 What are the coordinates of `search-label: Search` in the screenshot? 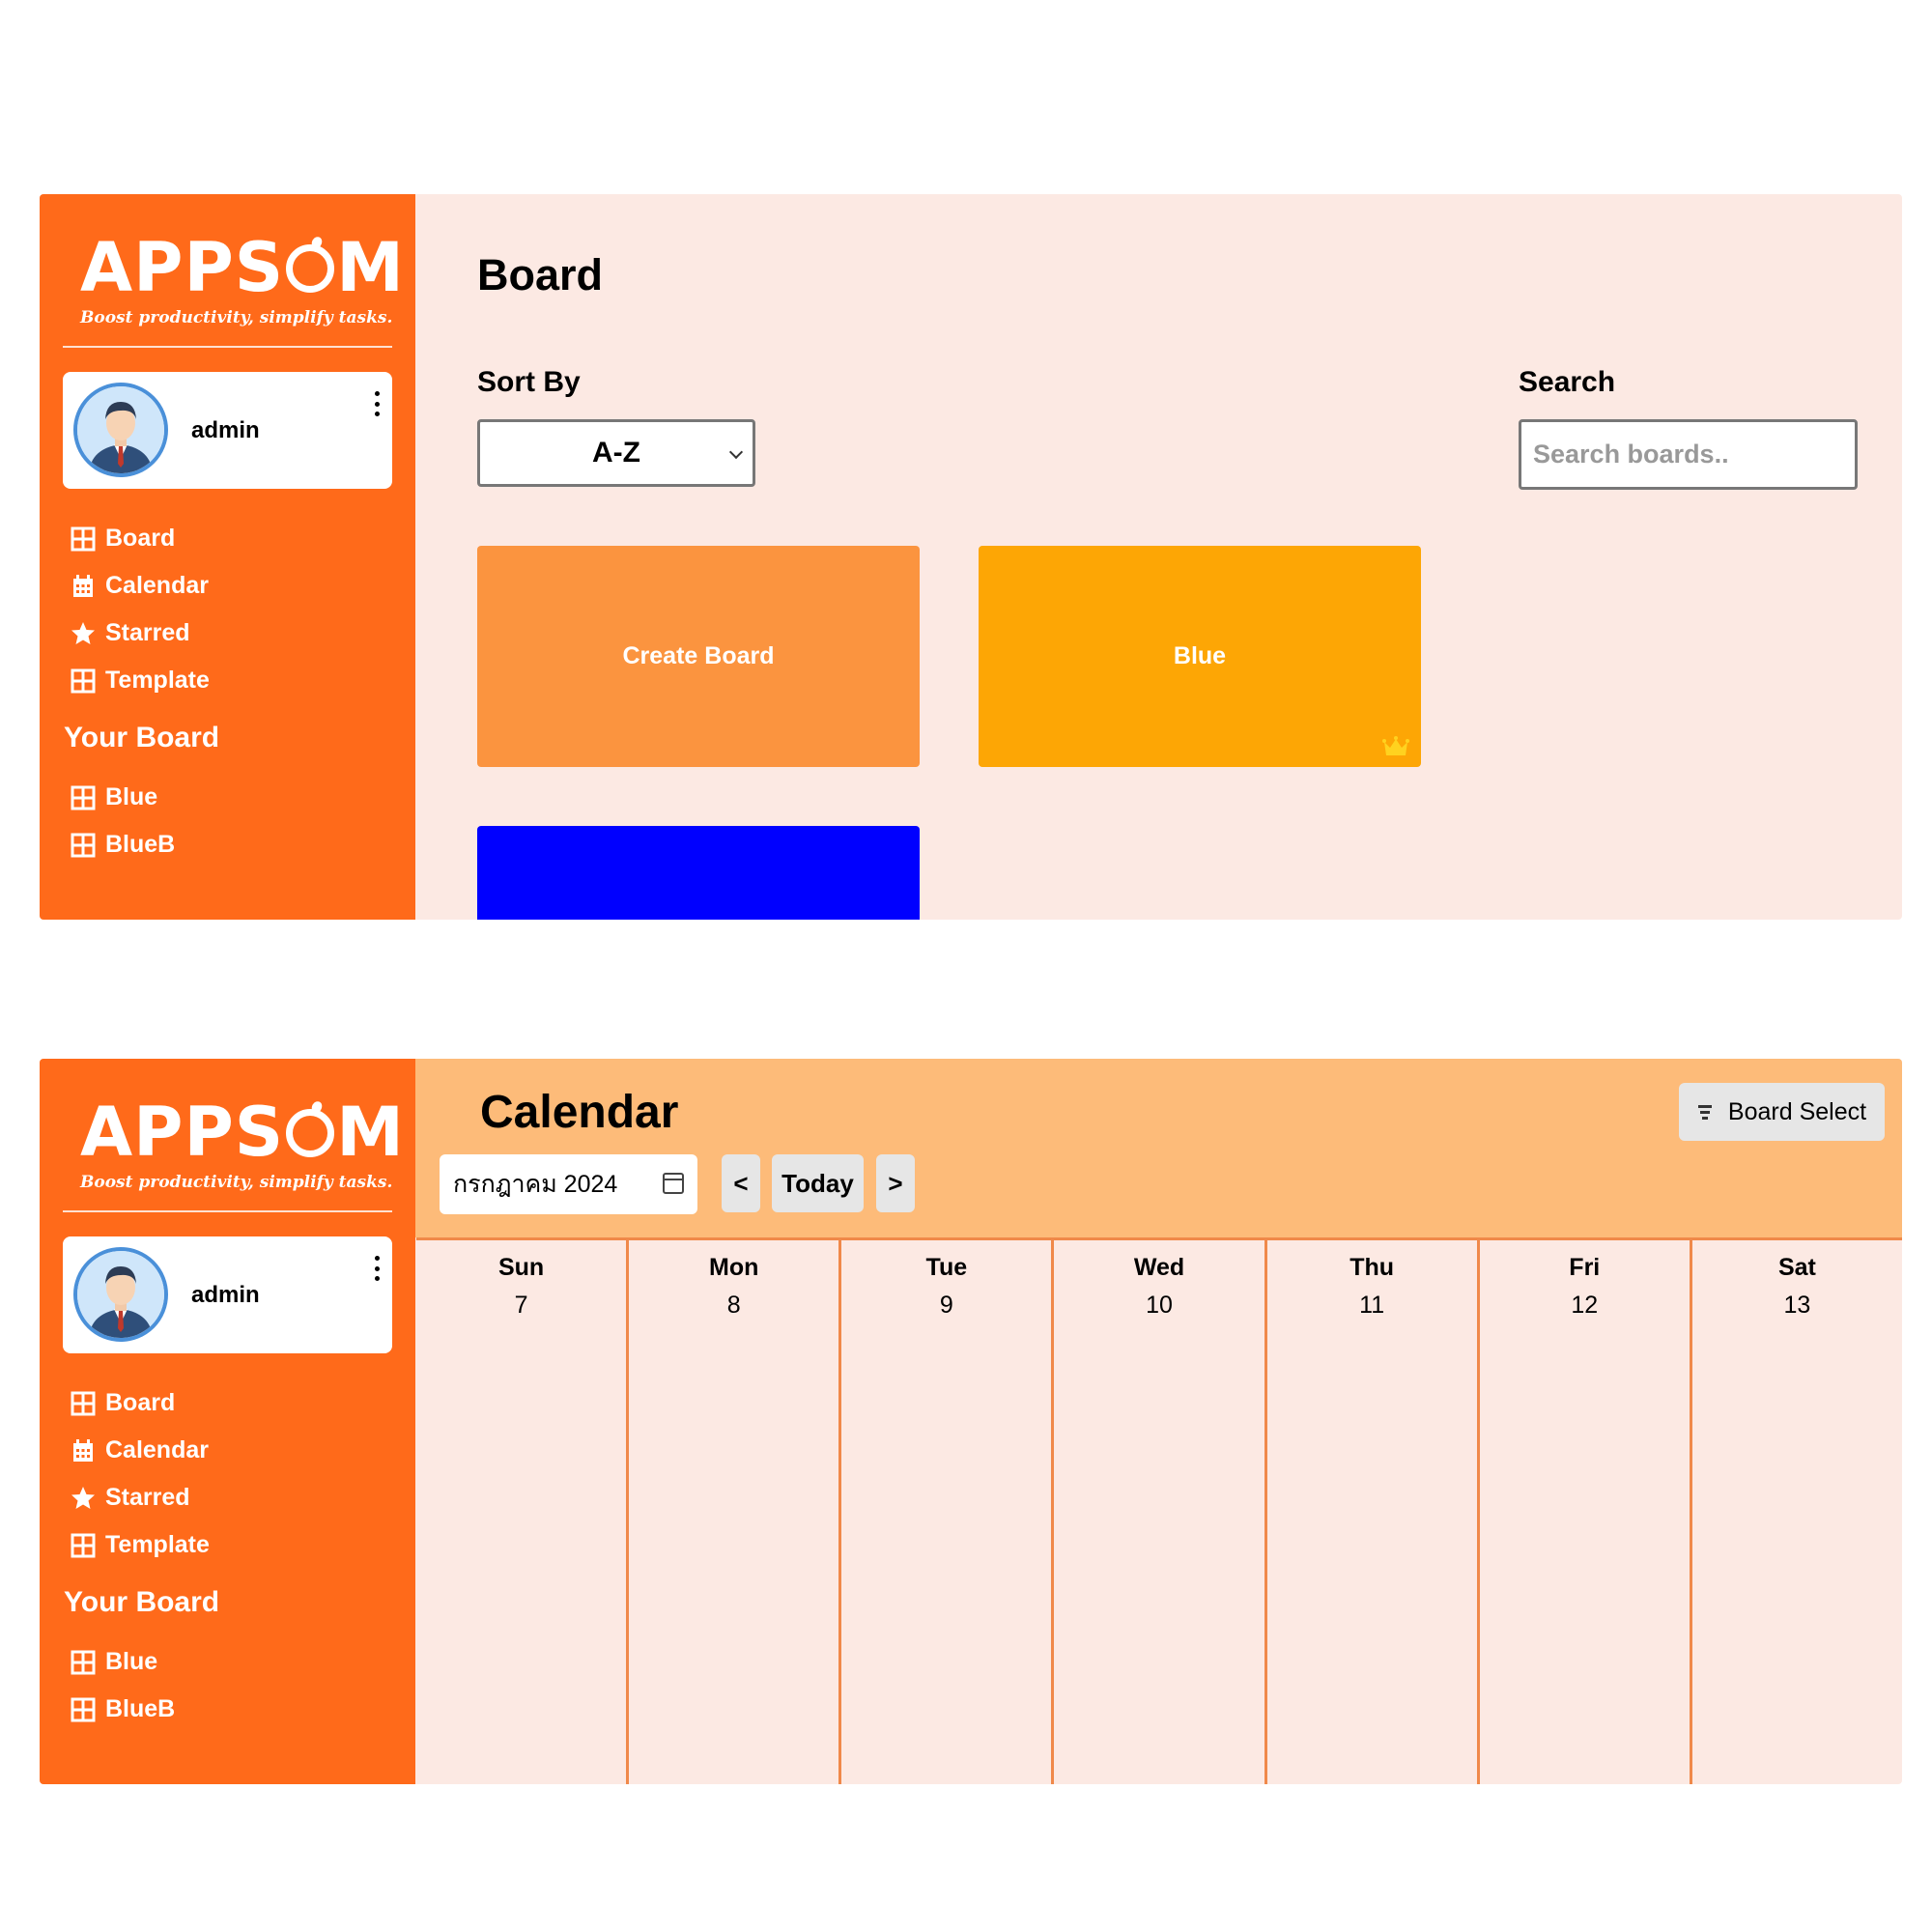 It's located at (1567, 382).